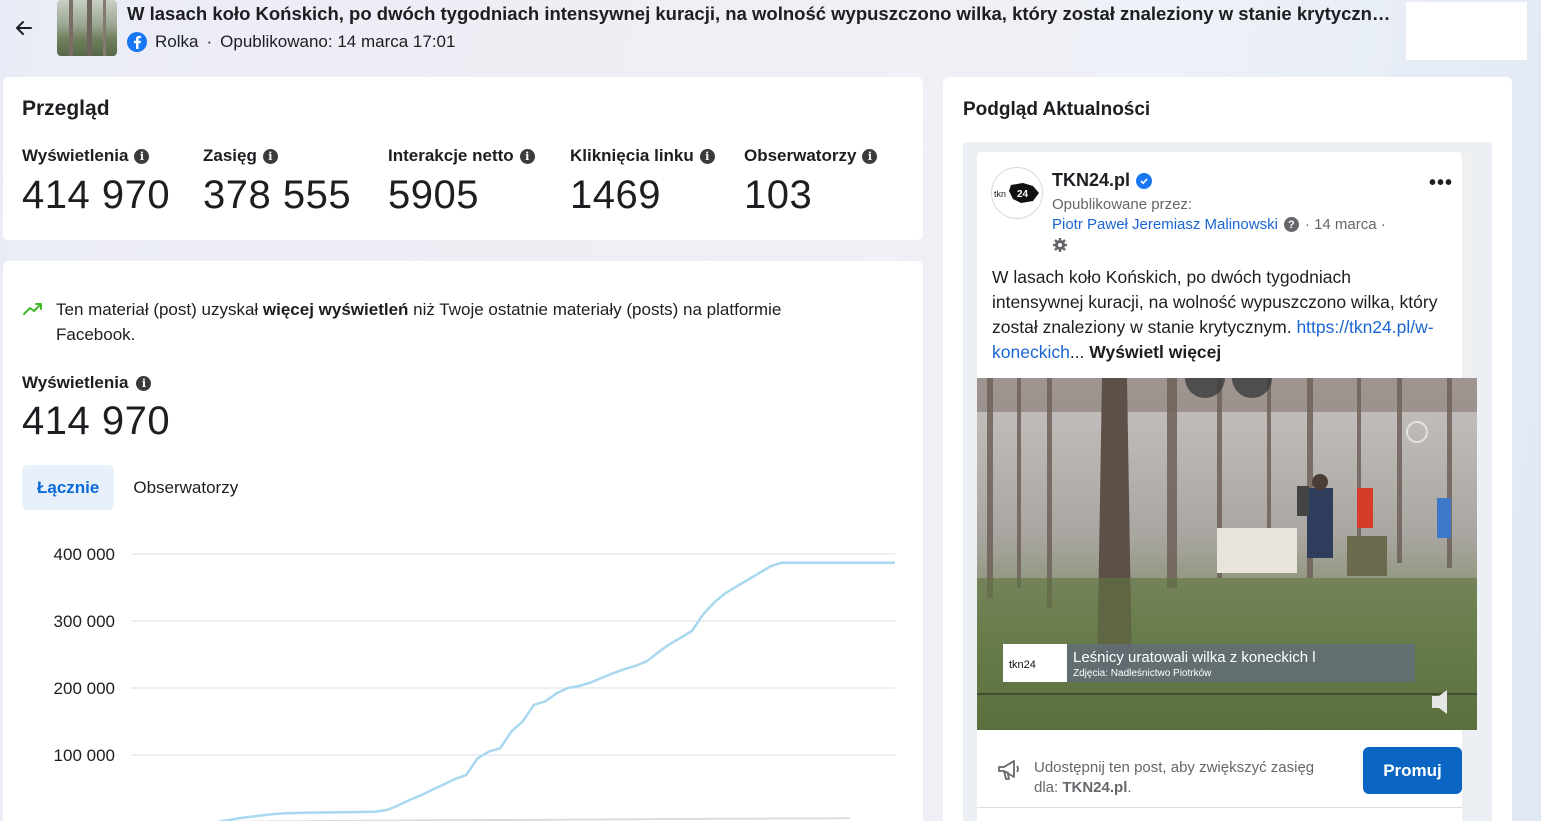 The image size is (1541, 821). Describe the element at coordinates (87, 28) in the screenshot. I see `post-thumbnail` at that location.